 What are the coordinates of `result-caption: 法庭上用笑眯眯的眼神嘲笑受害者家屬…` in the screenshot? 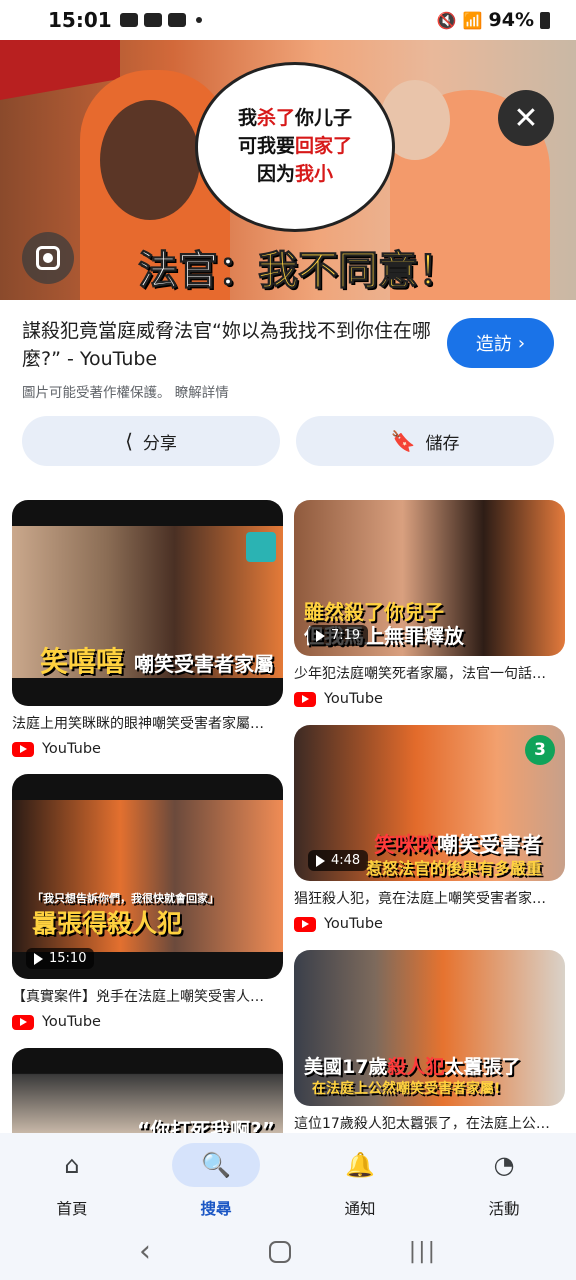 It's located at (147, 723).